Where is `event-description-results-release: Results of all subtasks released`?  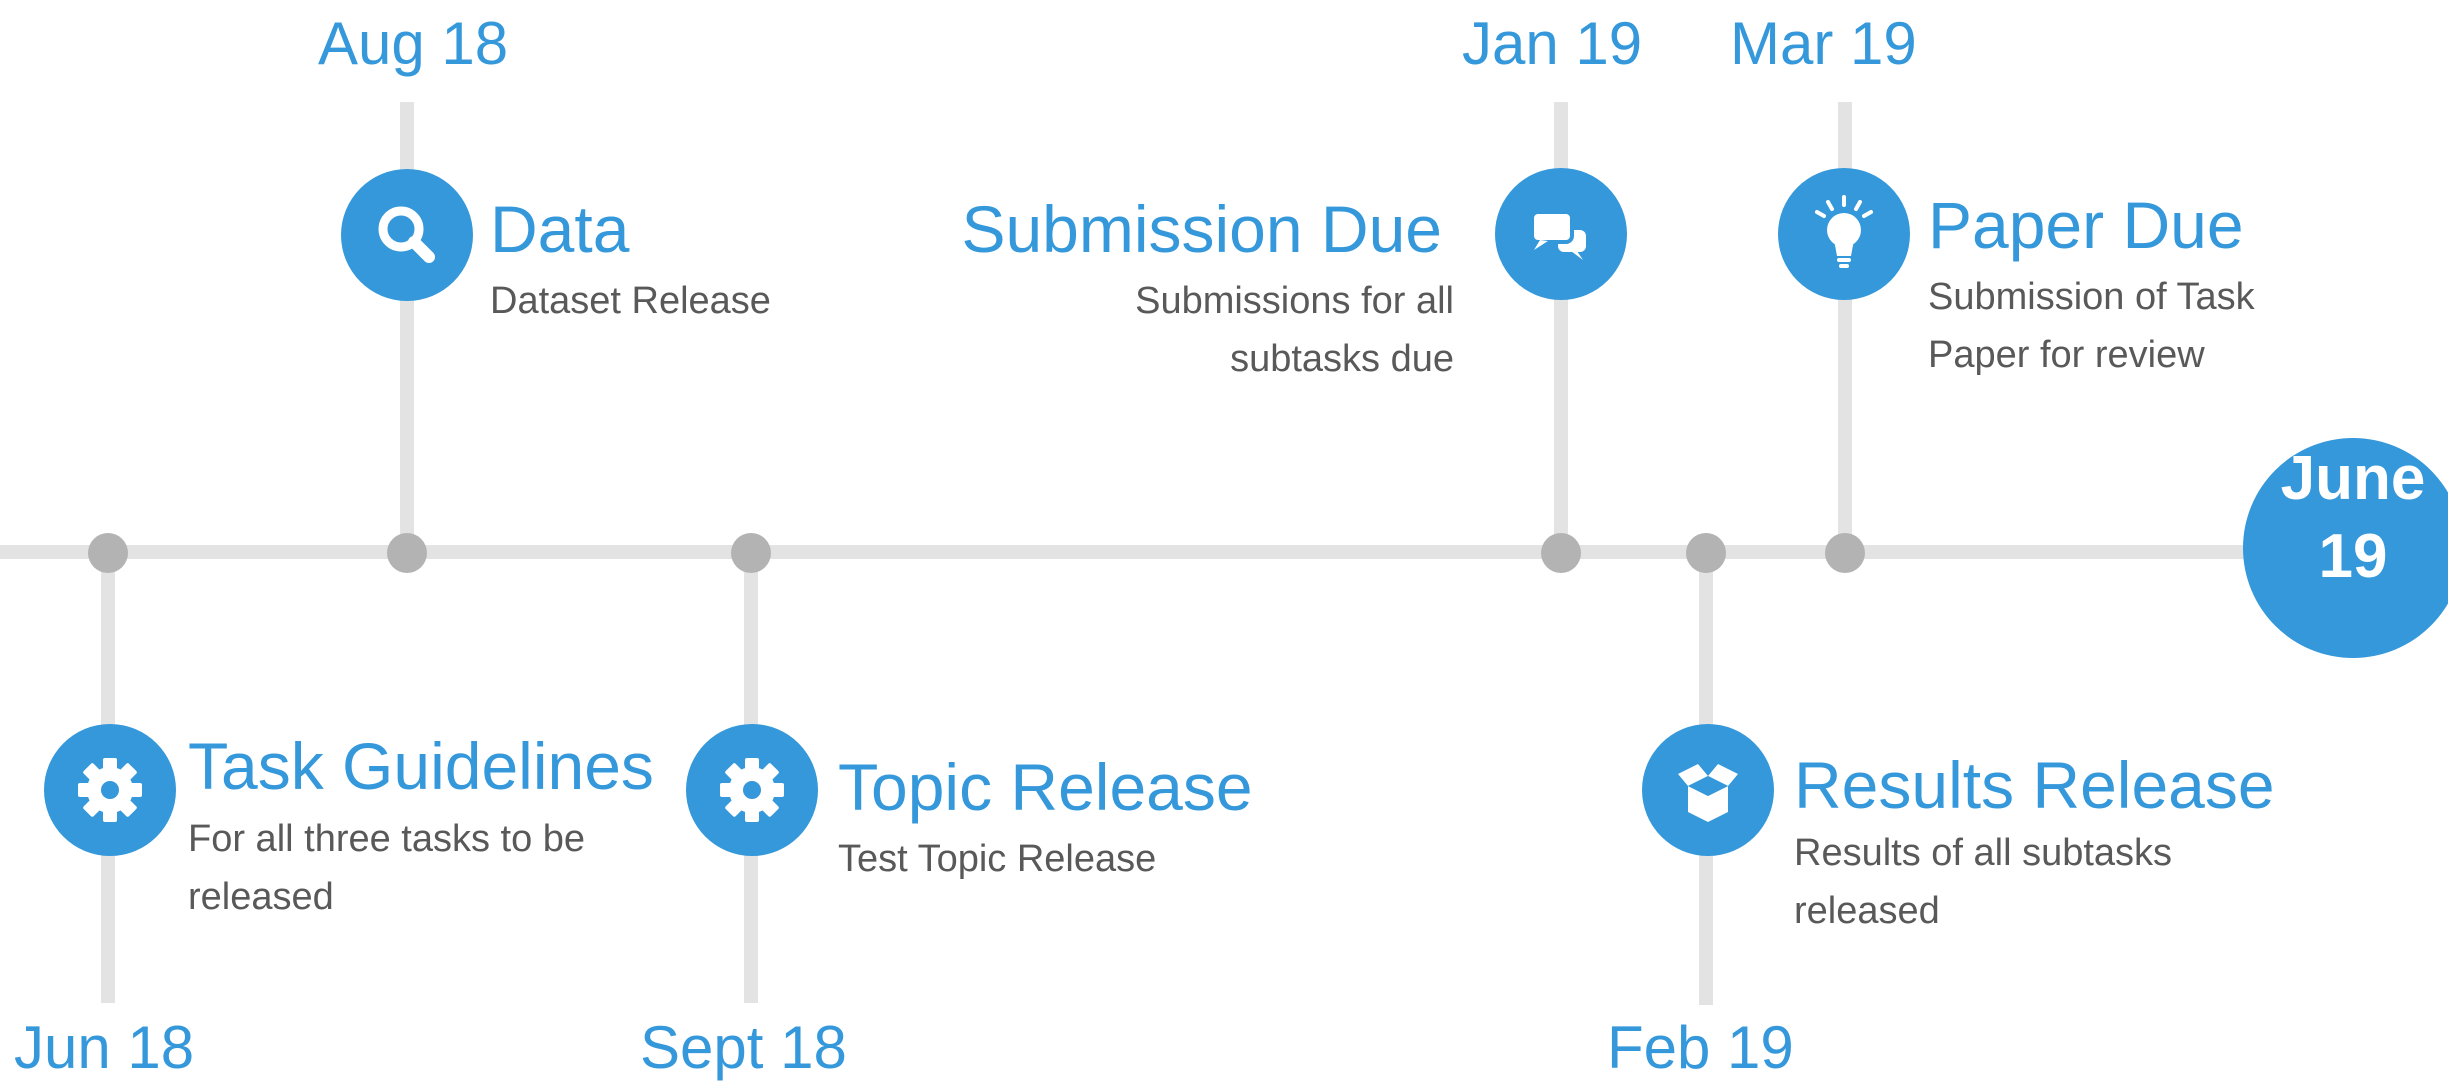 event-description-results-release: Results of all subtasks released is located at coordinates (1983, 882).